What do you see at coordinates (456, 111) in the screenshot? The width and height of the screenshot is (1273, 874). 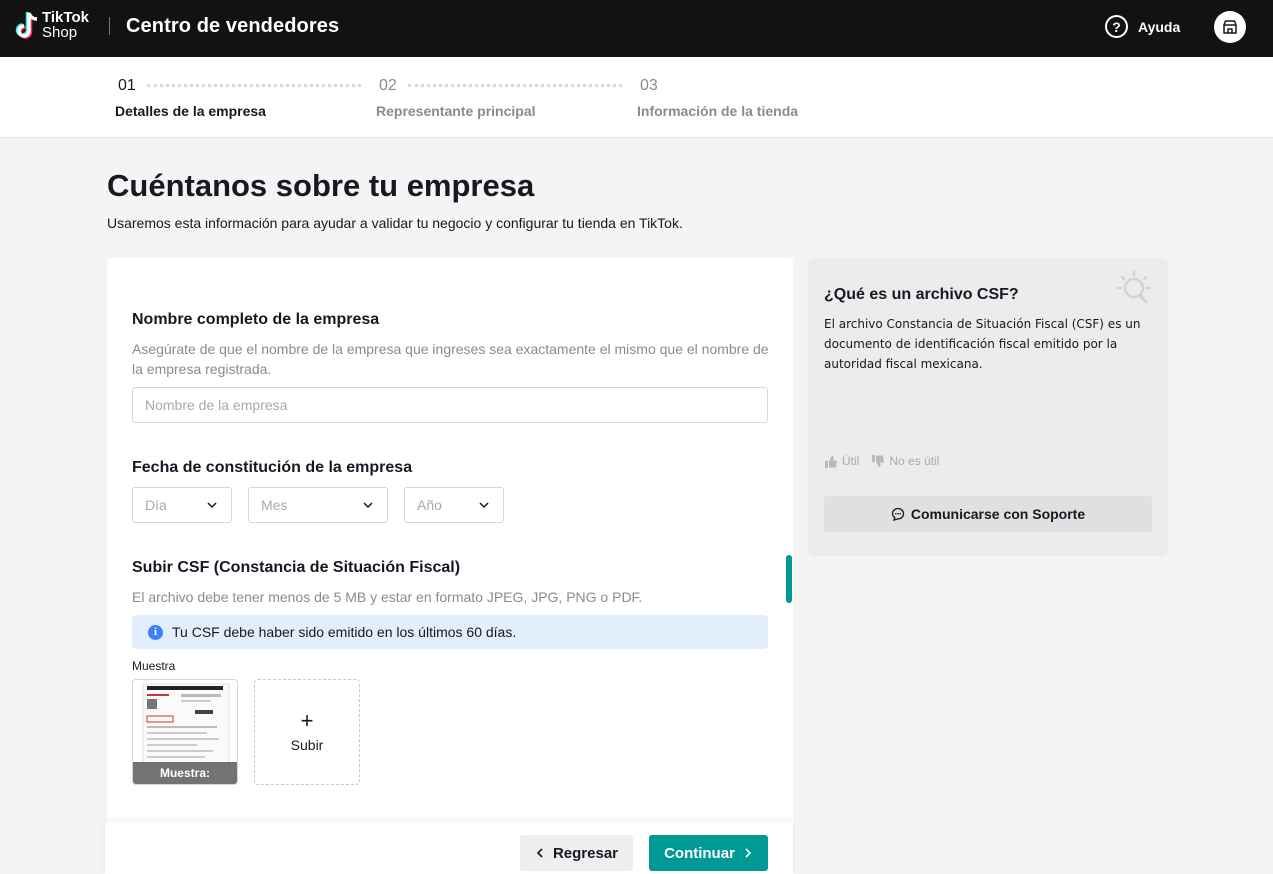 I see `step-2-label: Representante principal` at bounding box center [456, 111].